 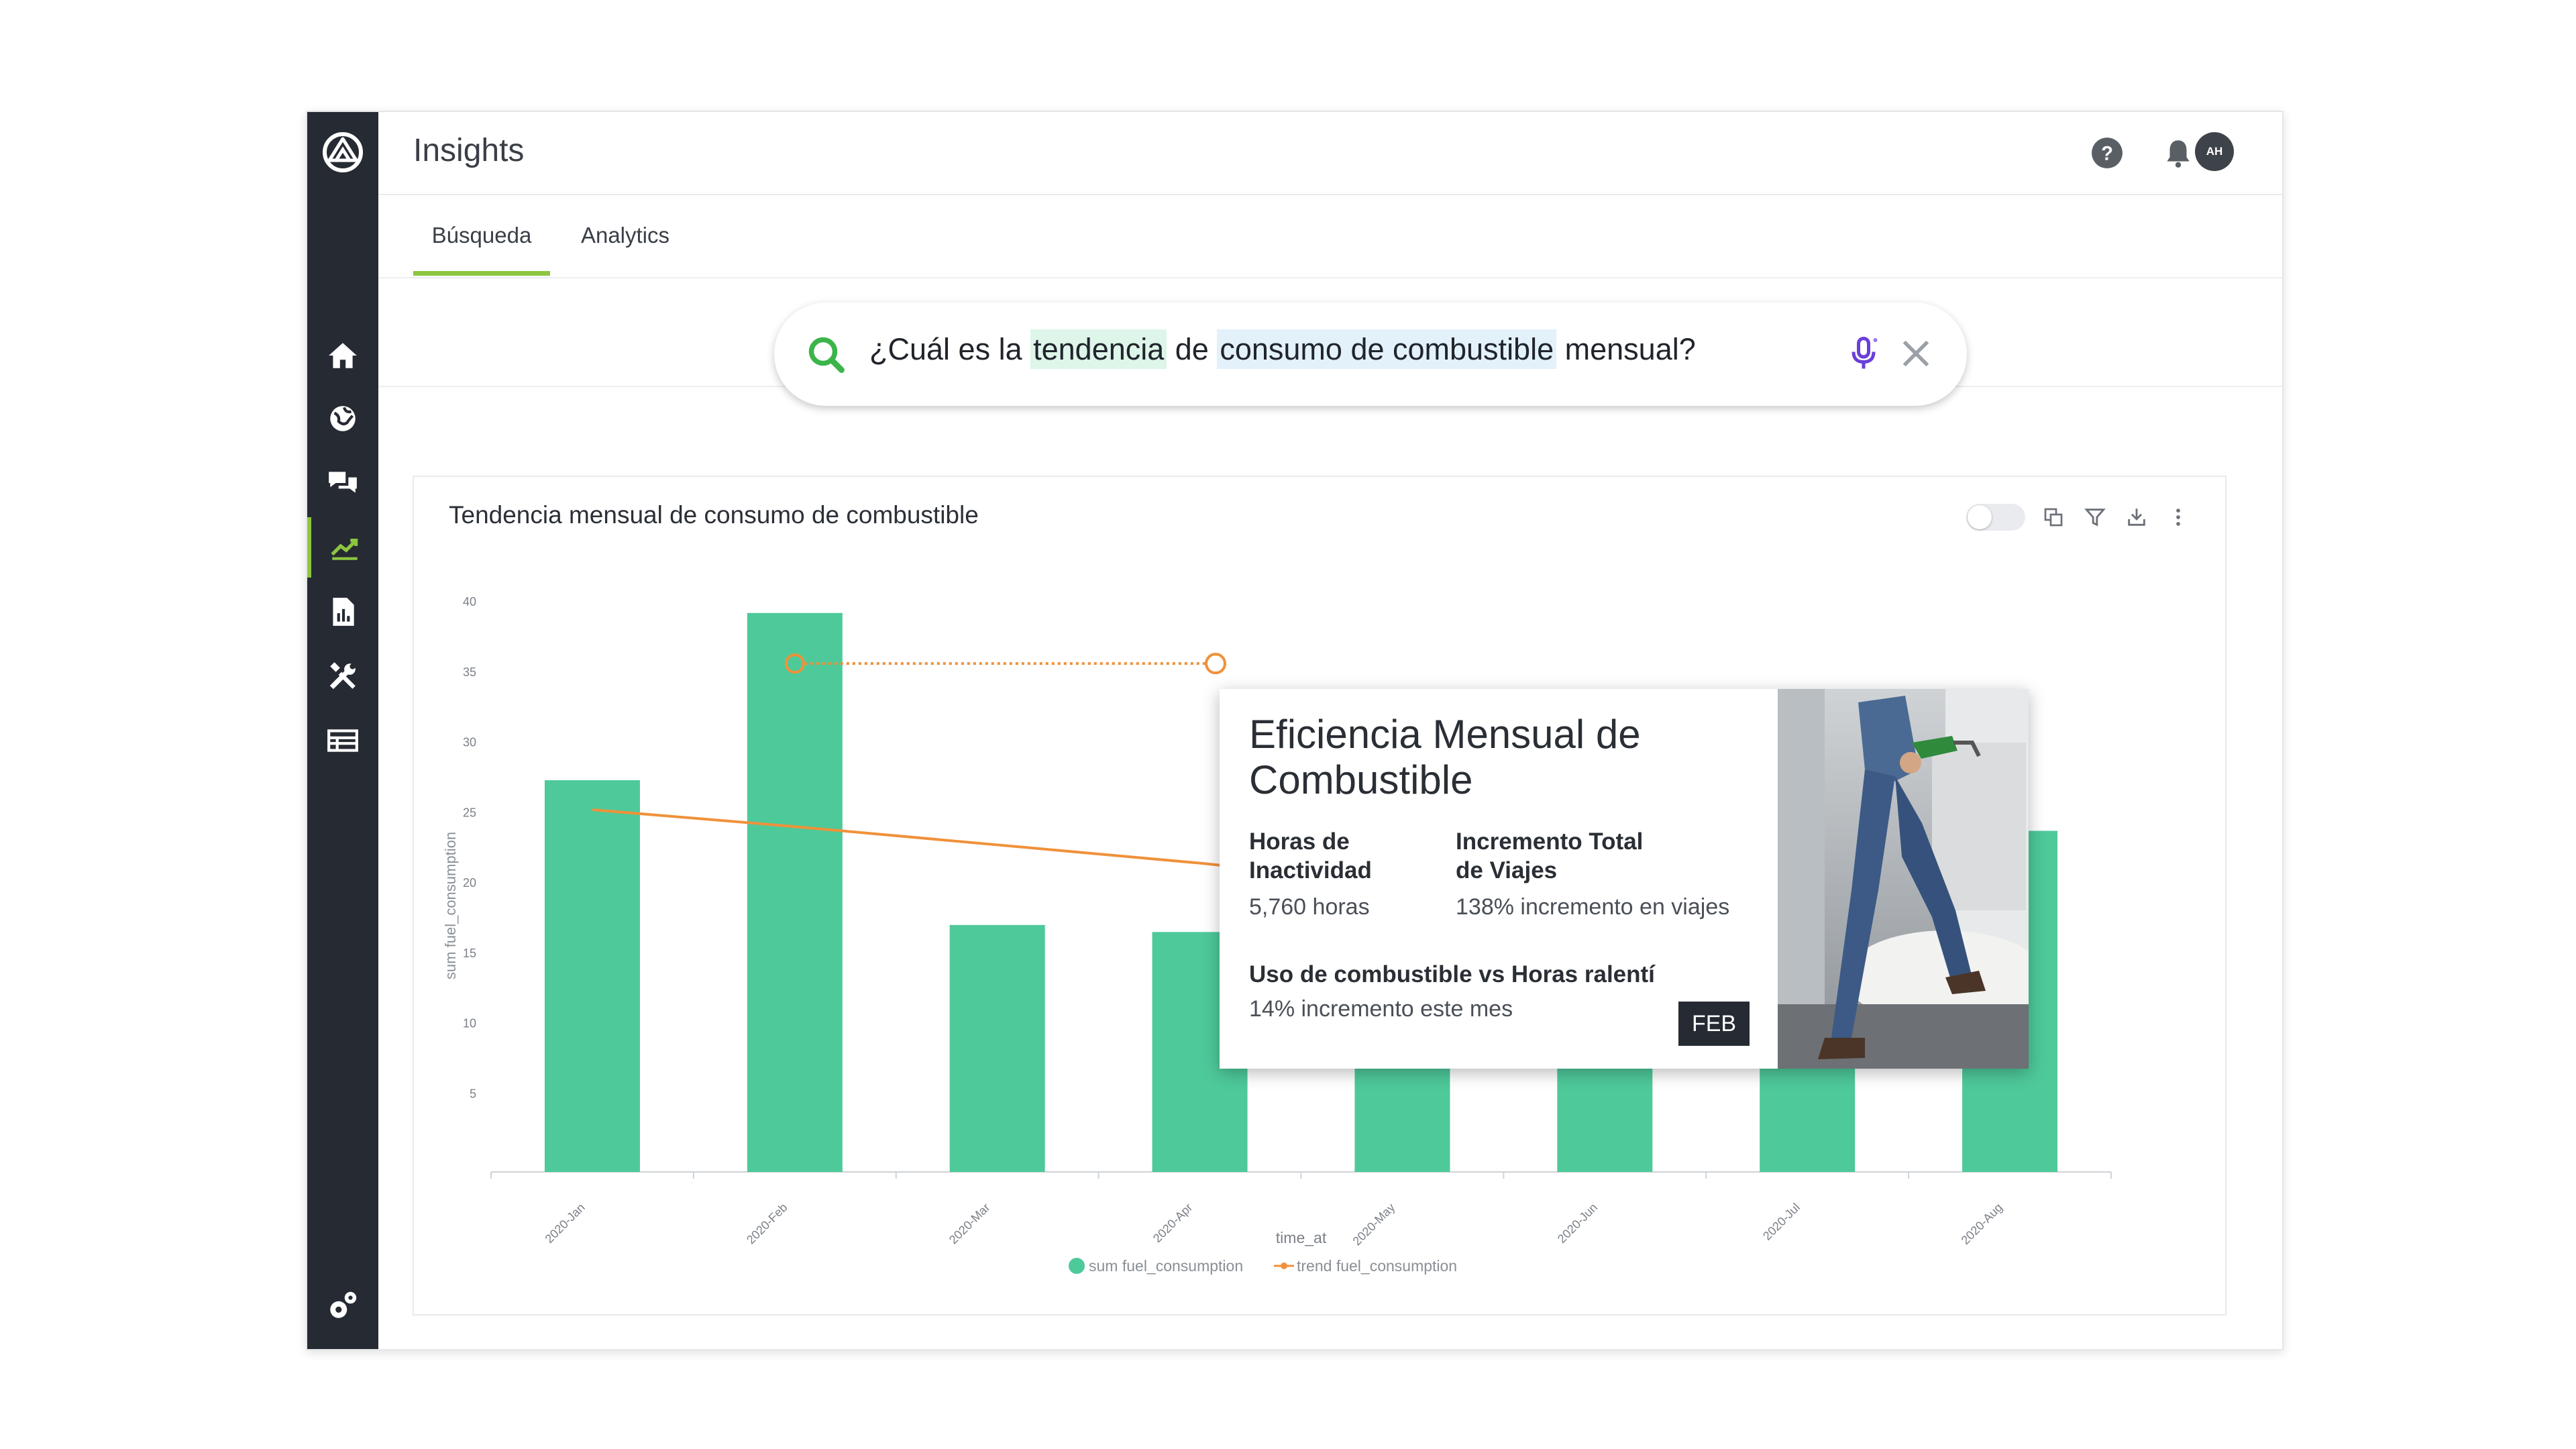 I want to click on query-text: mensual?, so click(x=1626, y=349).